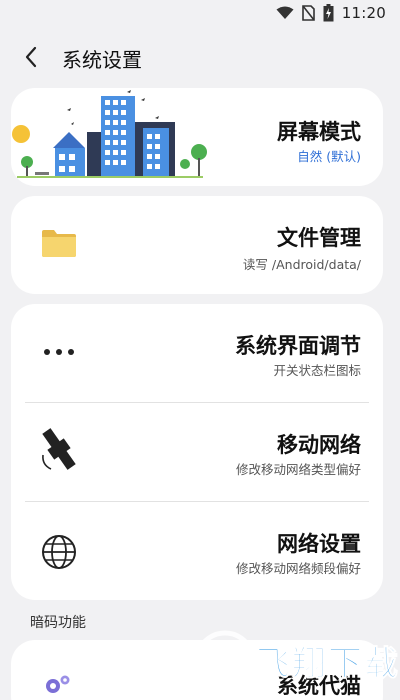 The image size is (400, 700). Describe the element at coordinates (319, 544) in the screenshot. I see `network-settings-title: 网络设置` at that location.